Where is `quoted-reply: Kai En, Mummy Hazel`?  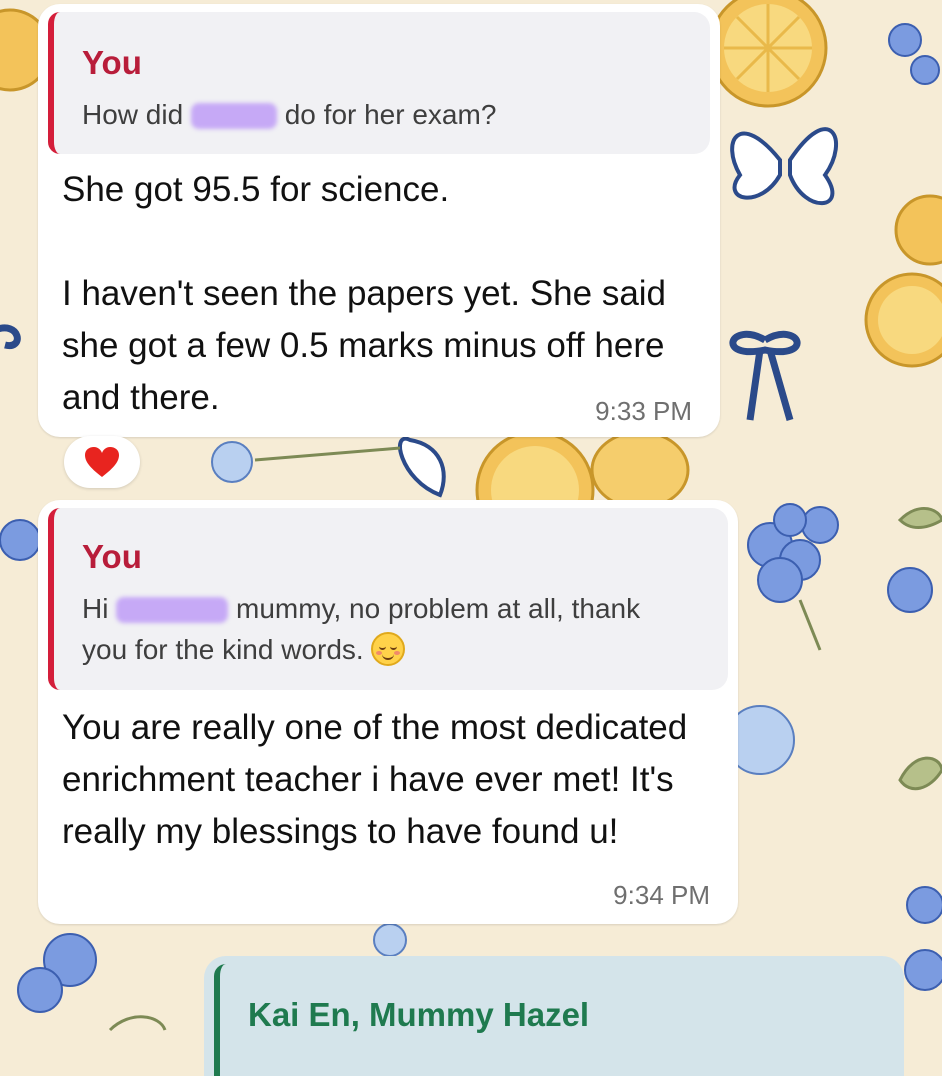 quoted-reply: Kai En, Mummy Hazel is located at coordinates (554, 1020).